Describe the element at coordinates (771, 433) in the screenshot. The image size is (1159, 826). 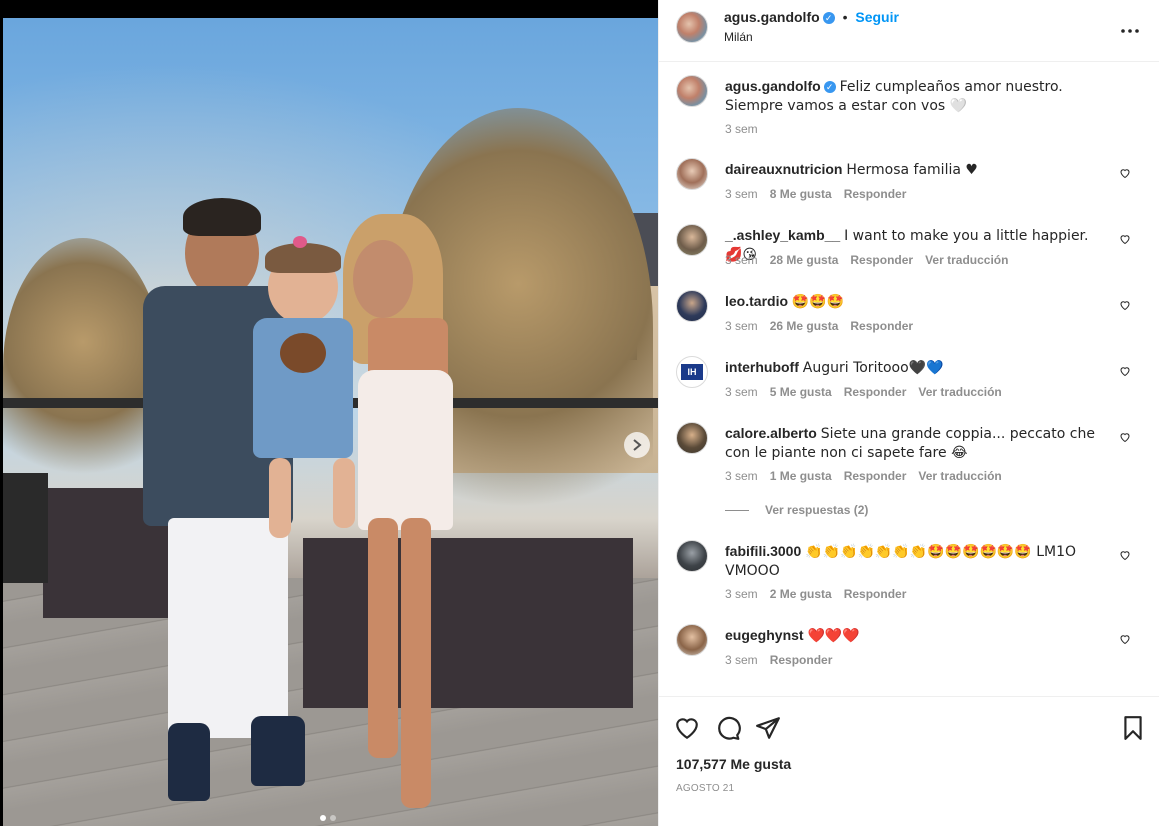
I see `comment-username: calore.alberto` at that location.